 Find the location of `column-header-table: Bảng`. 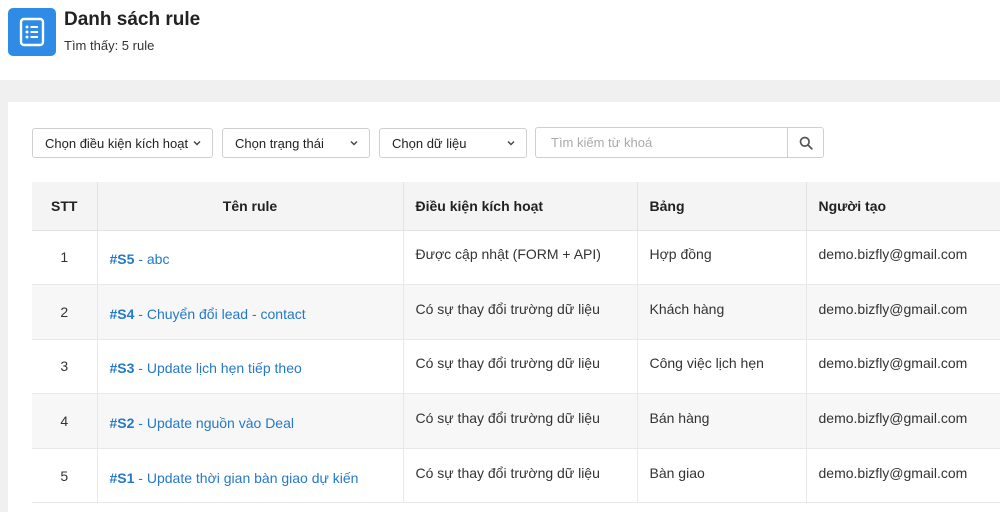

column-header-table: Bảng is located at coordinates (722, 206).